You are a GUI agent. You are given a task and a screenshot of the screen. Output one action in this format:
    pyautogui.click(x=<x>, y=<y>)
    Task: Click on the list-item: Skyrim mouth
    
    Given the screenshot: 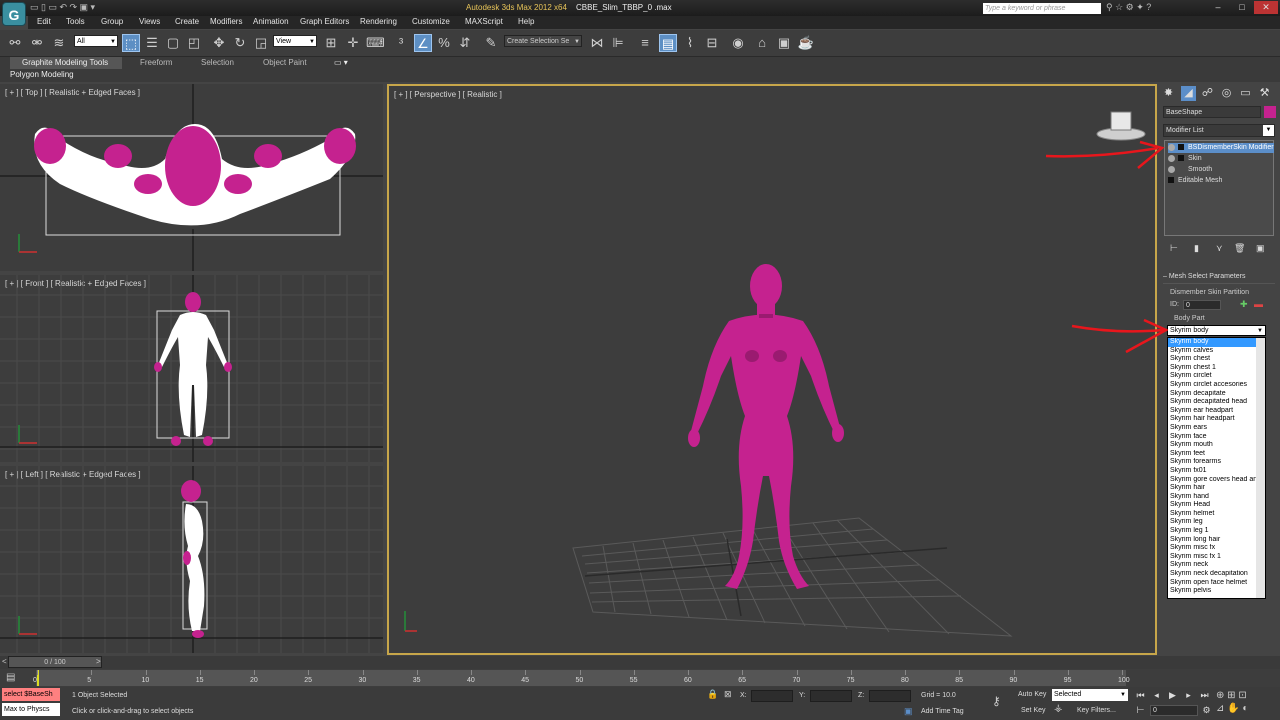 What is the action you would take?
    pyautogui.click(x=1216, y=445)
    